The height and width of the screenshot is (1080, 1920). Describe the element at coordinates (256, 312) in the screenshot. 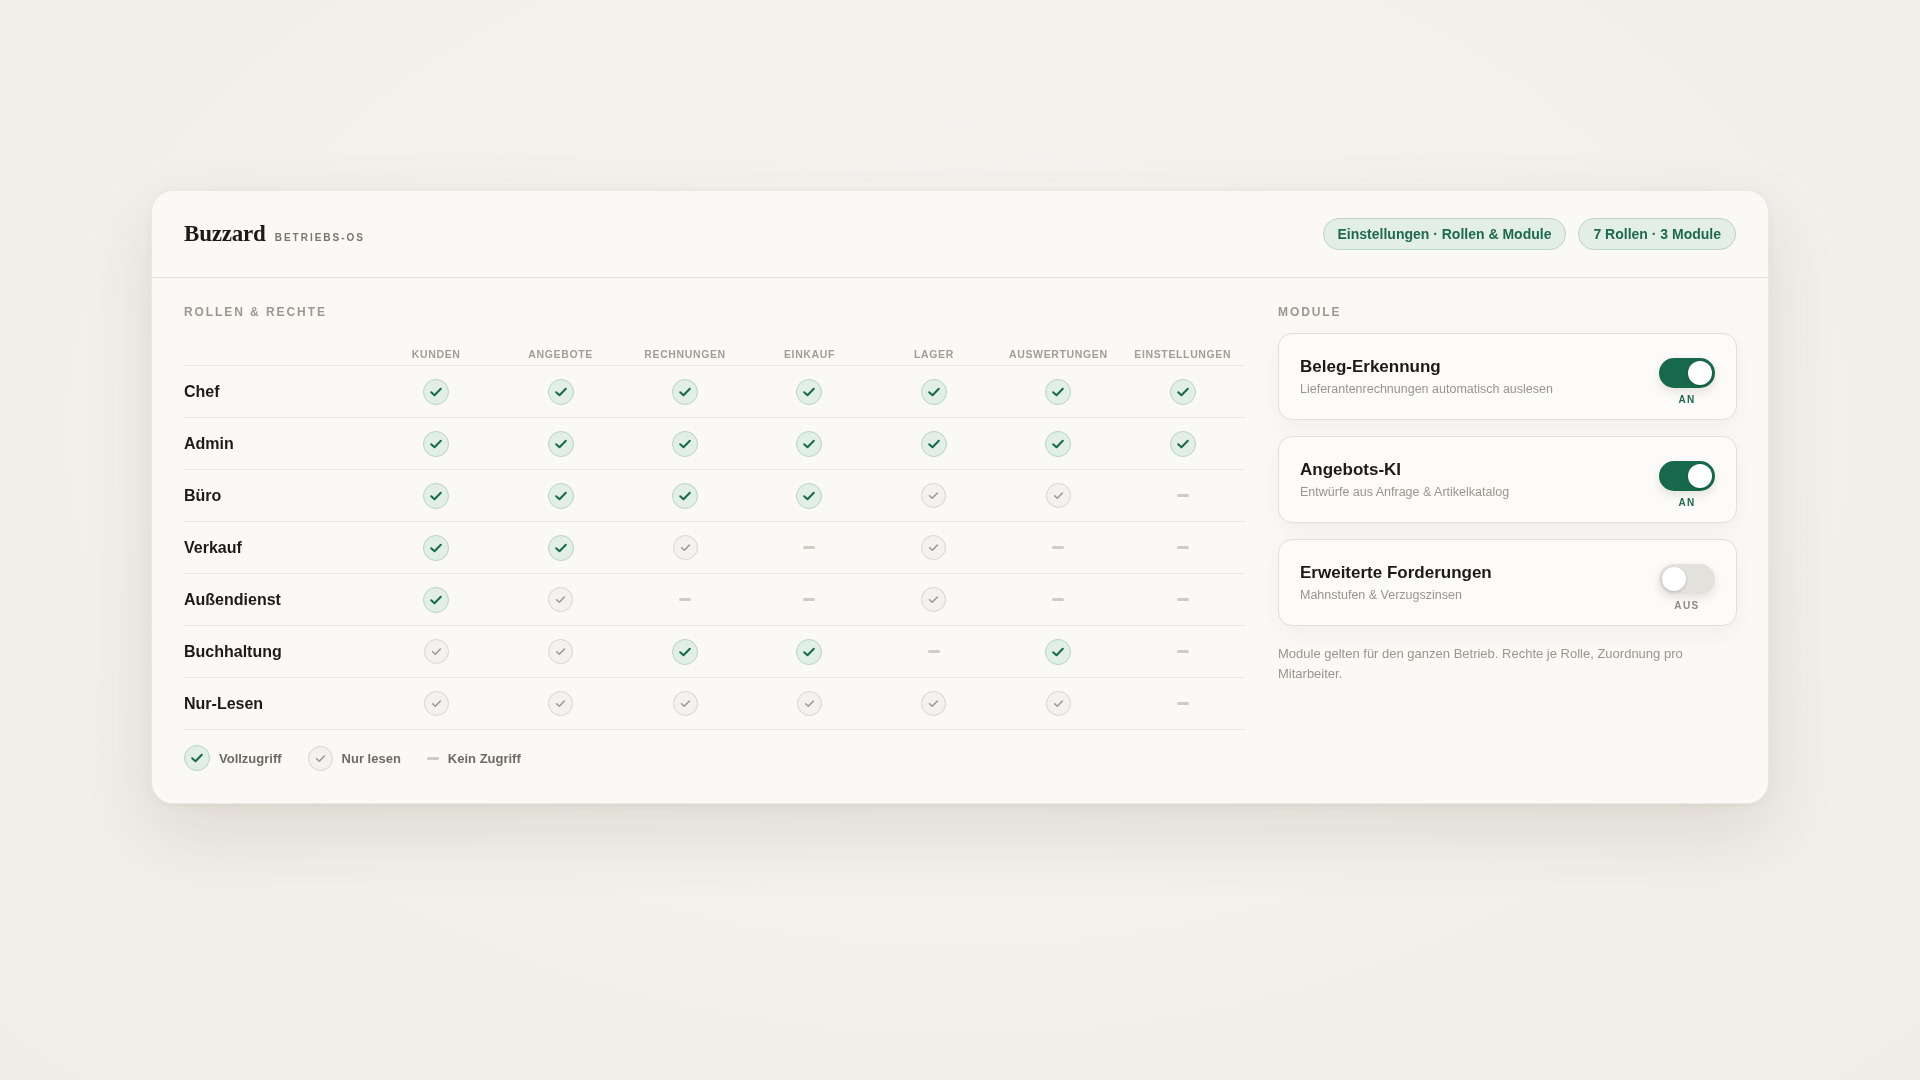

I see `section-title: ROLLEN & RECHTE` at that location.